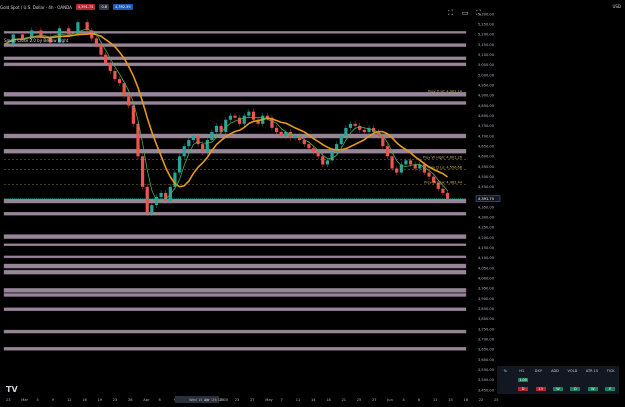 This screenshot has width=625, height=407. What do you see at coordinates (344, 400) in the screenshot?
I see `x-tick-label: 21` at bounding box center [344, 400].